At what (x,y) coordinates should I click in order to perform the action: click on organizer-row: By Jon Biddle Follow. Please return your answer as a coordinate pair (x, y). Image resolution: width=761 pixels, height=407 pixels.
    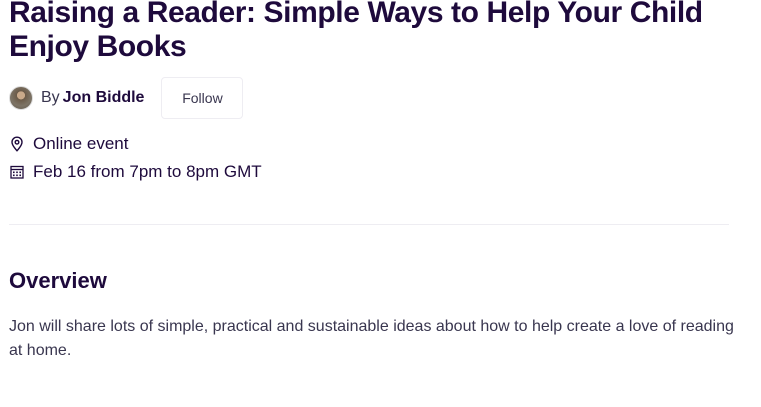
    Looking at the image, I should click on (126, 98).